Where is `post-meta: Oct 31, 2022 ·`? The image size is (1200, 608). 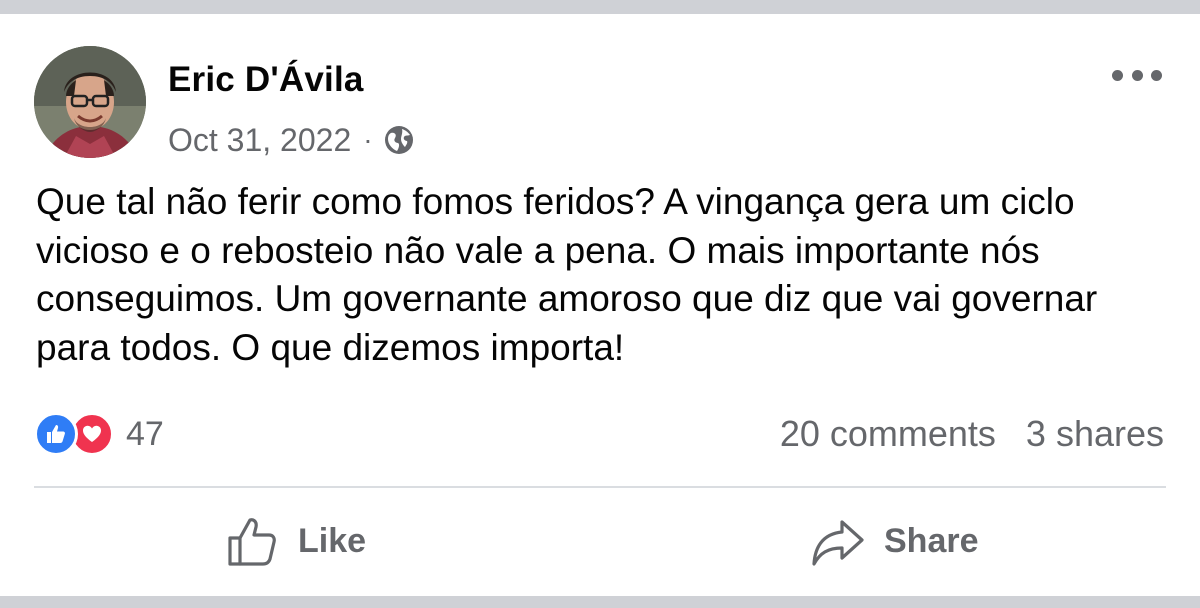 post-meta: Oct 31, 2022 · is located at coordinates (291, 140).